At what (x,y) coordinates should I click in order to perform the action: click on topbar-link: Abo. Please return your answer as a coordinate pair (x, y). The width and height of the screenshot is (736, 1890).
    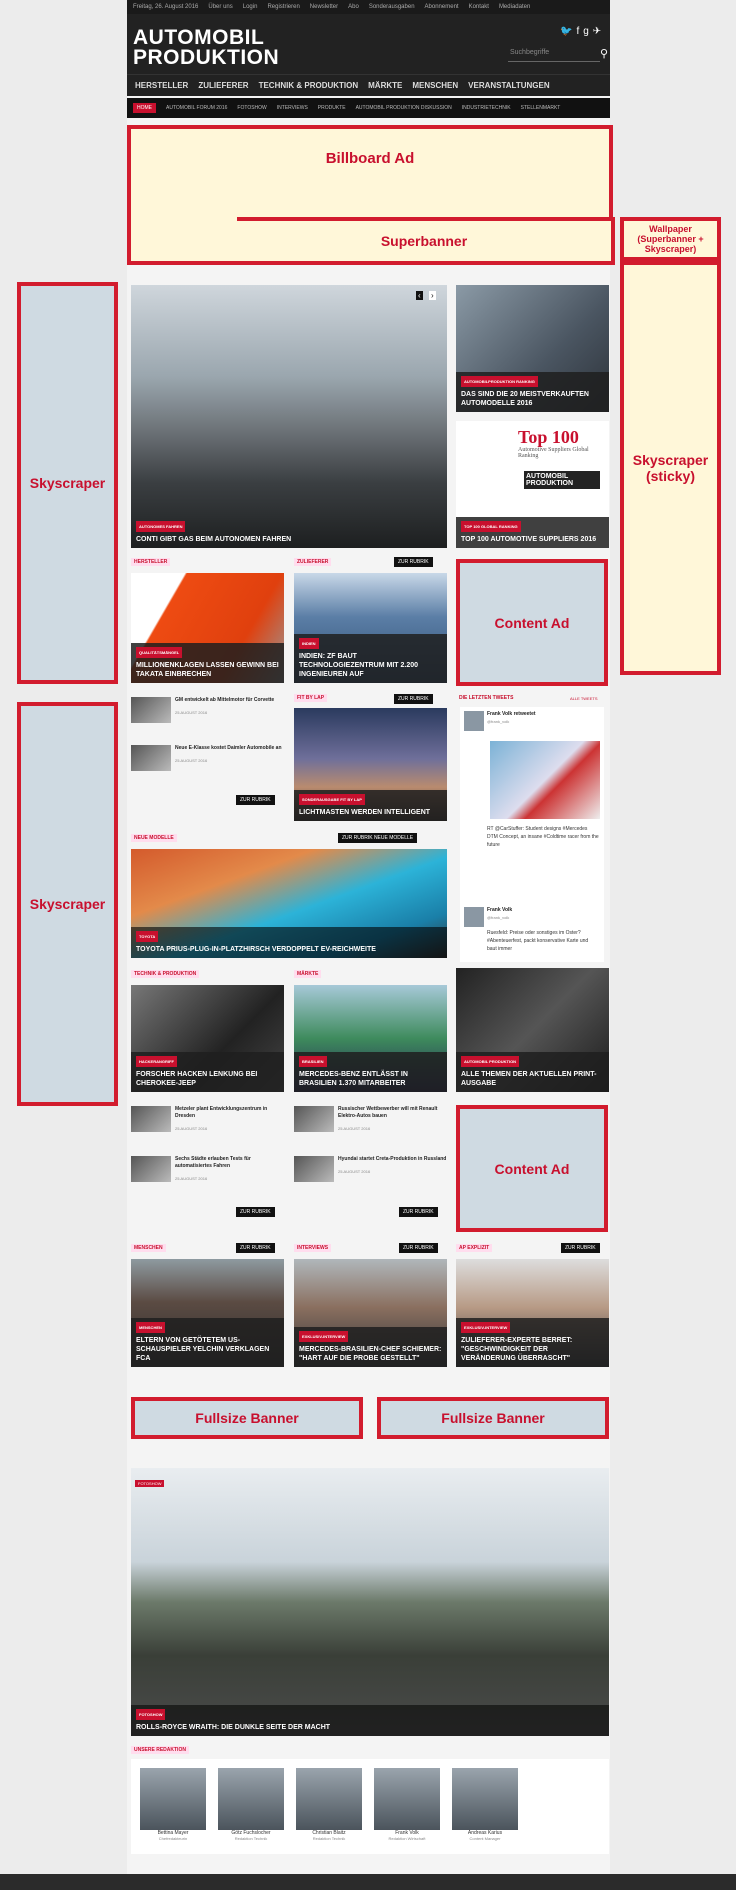
    Looking at the image, I should click on (353, 7).